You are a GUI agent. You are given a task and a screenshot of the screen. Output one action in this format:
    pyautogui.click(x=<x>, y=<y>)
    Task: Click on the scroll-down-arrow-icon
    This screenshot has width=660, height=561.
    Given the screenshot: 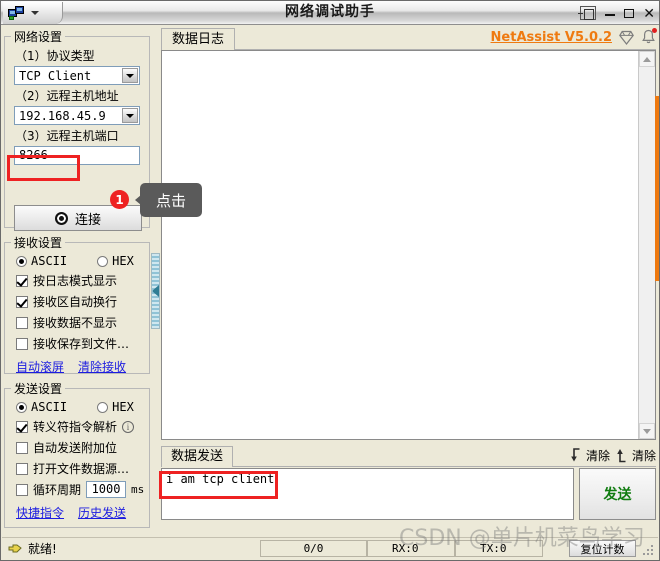 What is the action you would take?
    pyautogui.click(x=647, y=431)
    